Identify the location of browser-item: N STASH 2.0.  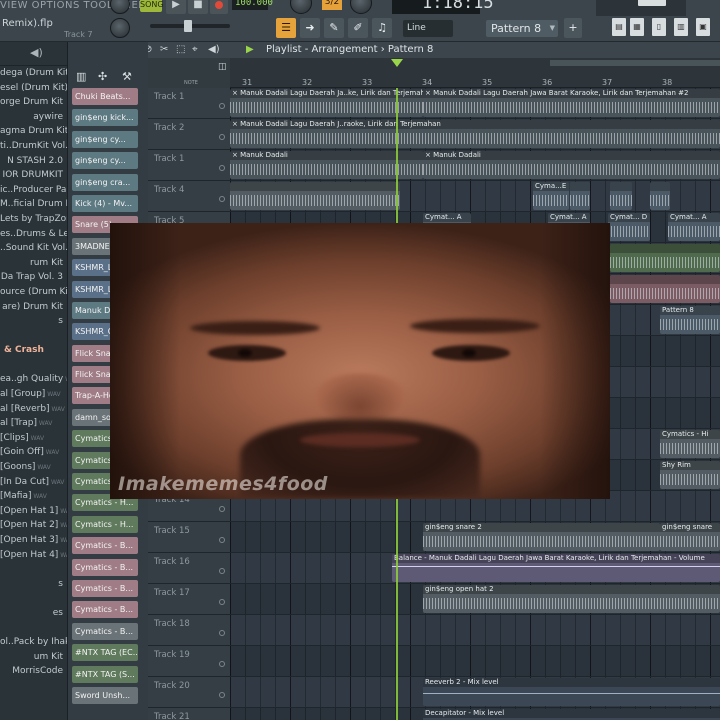
(33, 161).